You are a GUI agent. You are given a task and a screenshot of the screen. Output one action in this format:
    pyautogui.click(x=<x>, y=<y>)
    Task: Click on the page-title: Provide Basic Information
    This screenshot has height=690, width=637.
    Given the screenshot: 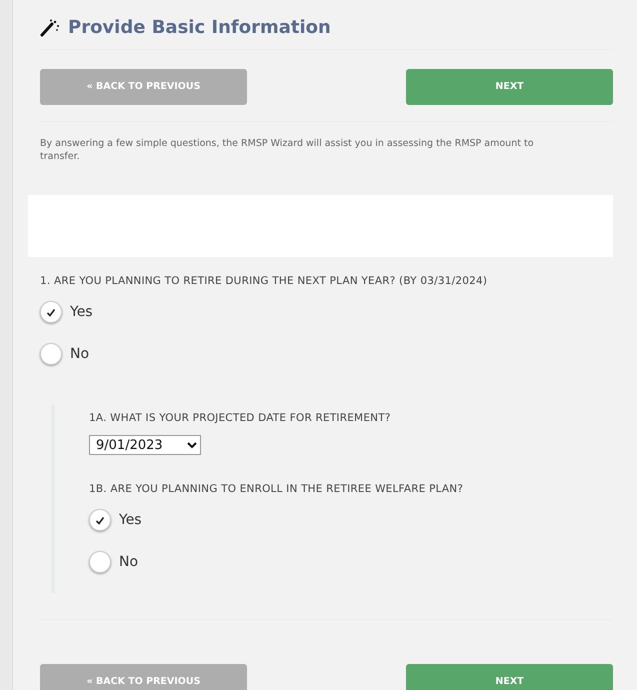 What is the action you would take?
    pyautogui.click(x=199, y=28)
    